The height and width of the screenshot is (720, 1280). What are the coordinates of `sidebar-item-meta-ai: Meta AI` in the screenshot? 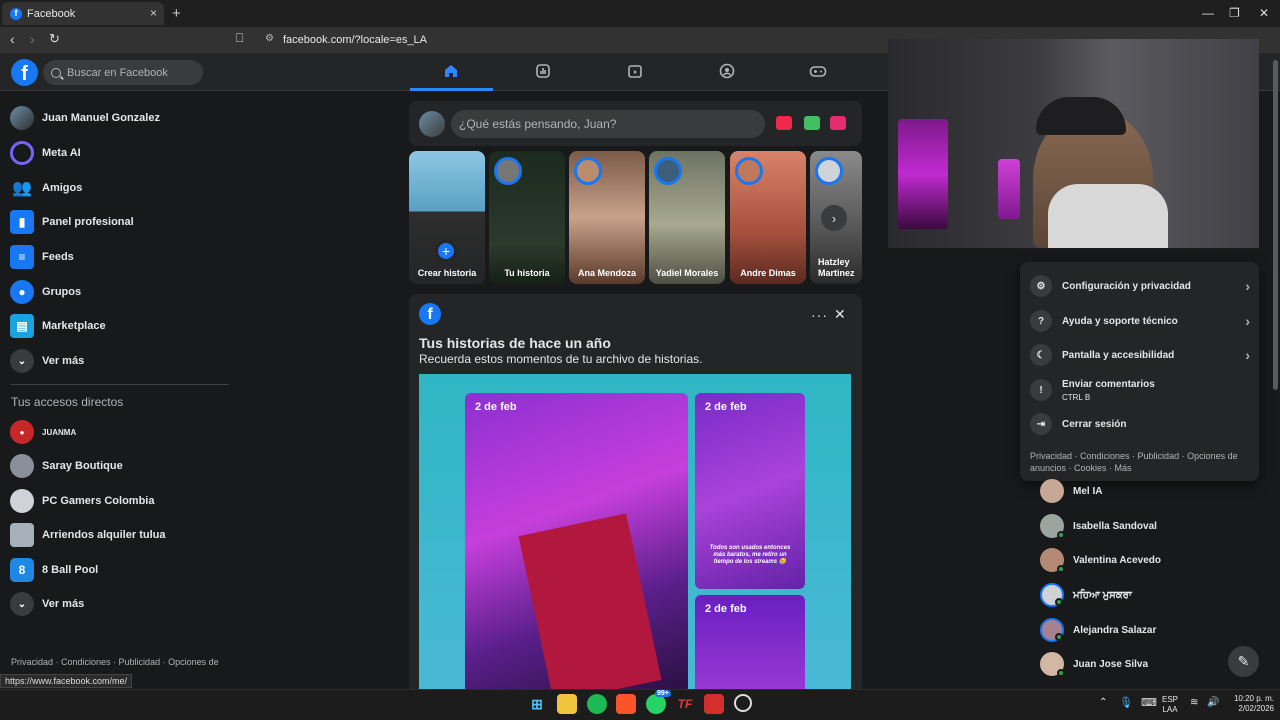 It's located at (45, 153).